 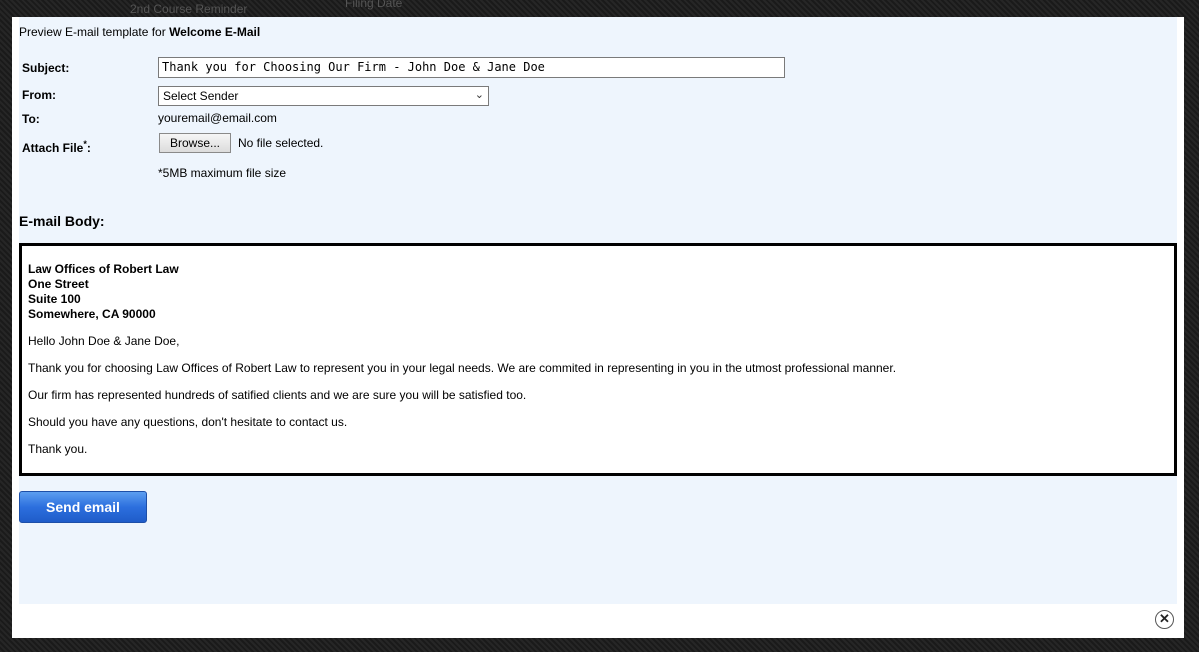 I want to click on chevron-down-icon: ⌄, so click(x=479, y=95).